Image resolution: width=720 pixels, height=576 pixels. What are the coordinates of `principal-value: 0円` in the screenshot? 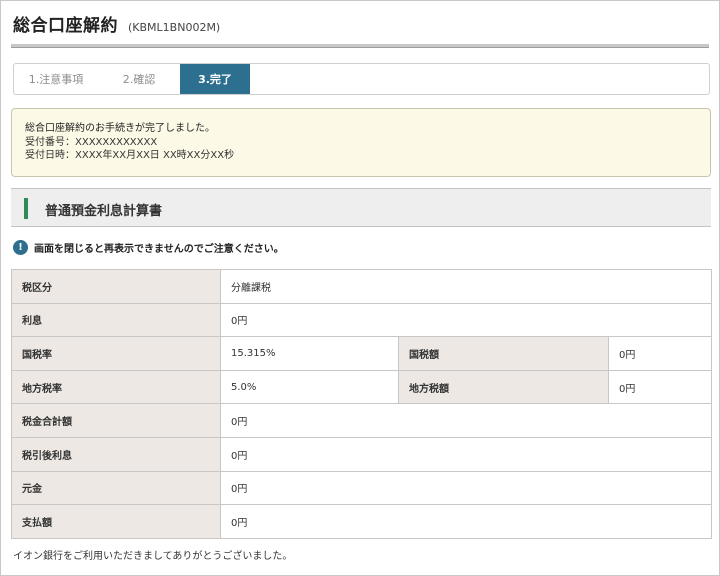 It's located at (466, 488).